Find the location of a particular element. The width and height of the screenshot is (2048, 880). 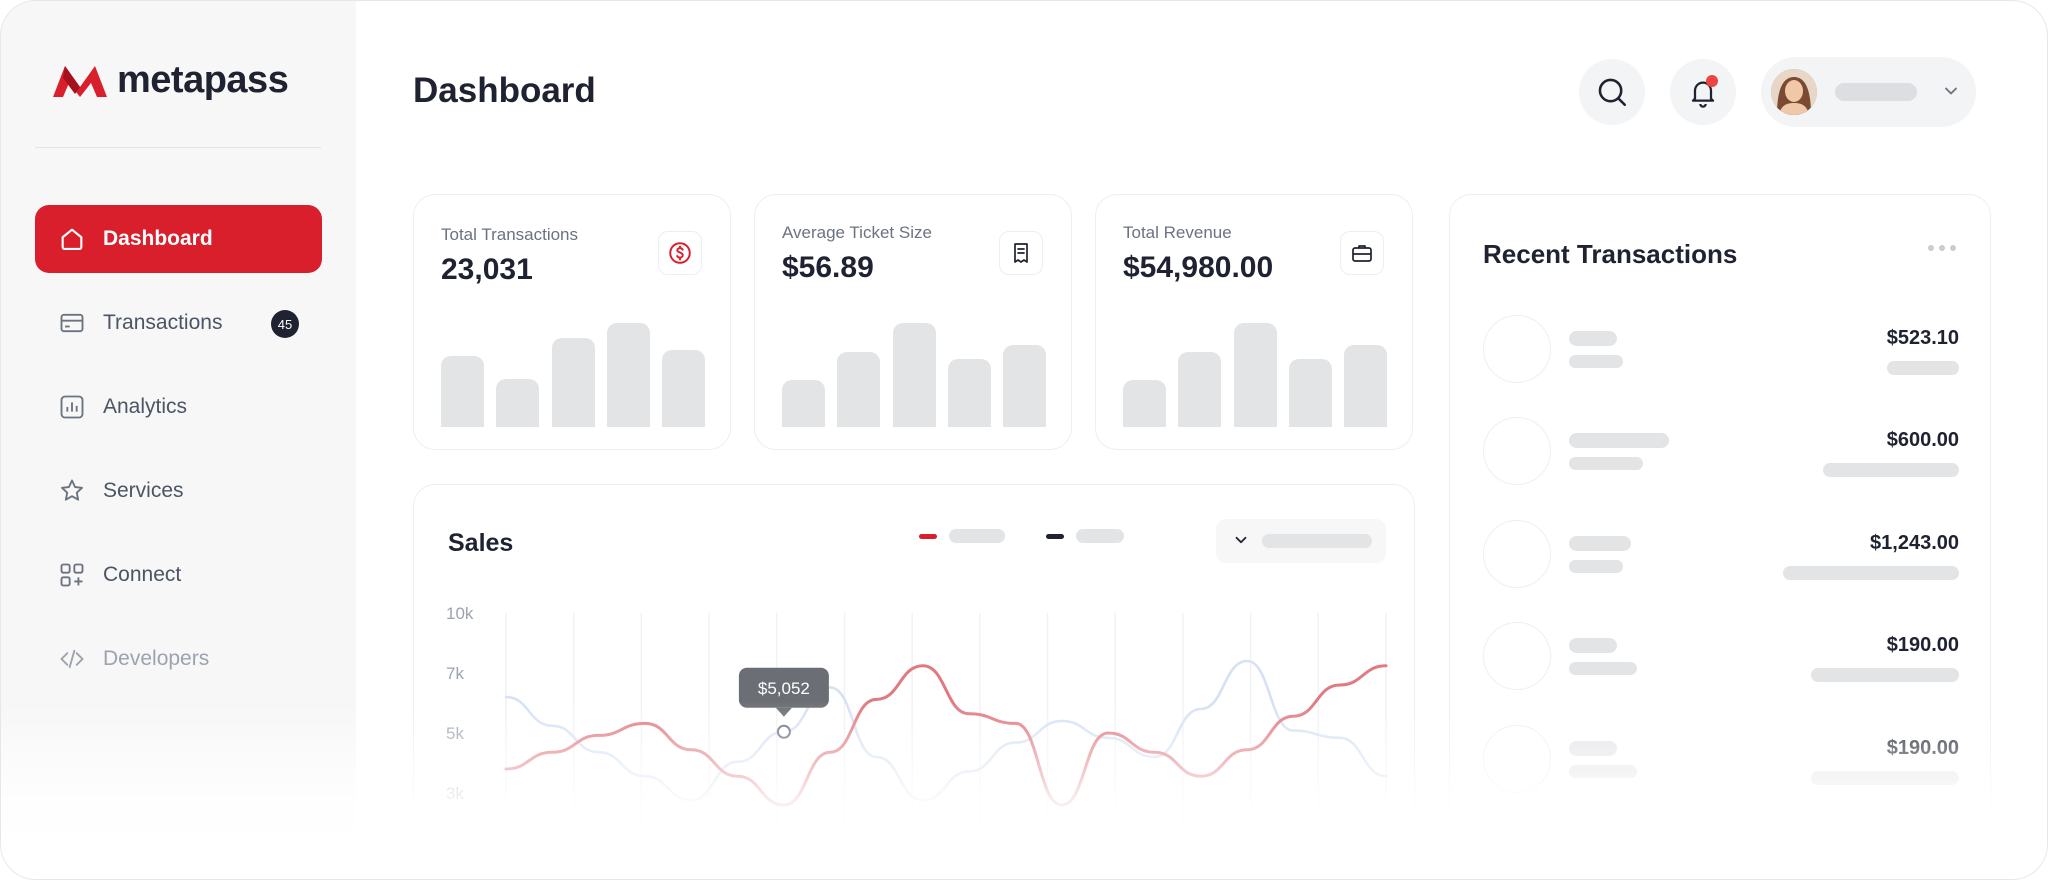

sidebar-item-services: Services is located at coordinates (178, 491).